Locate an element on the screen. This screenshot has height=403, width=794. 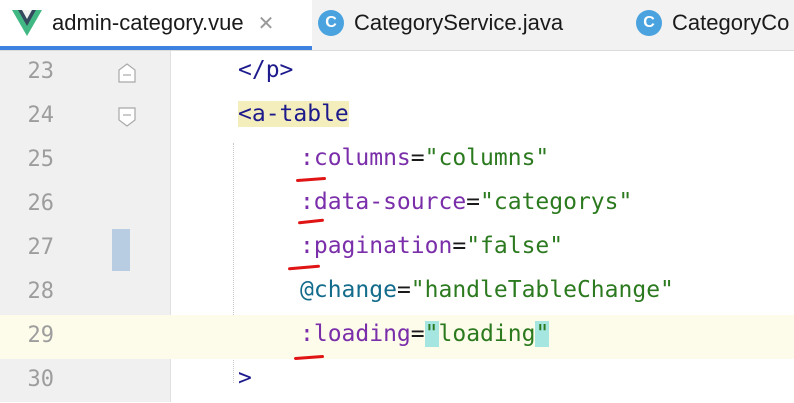
code-text: <a-table is located at coordinates (293, 114).